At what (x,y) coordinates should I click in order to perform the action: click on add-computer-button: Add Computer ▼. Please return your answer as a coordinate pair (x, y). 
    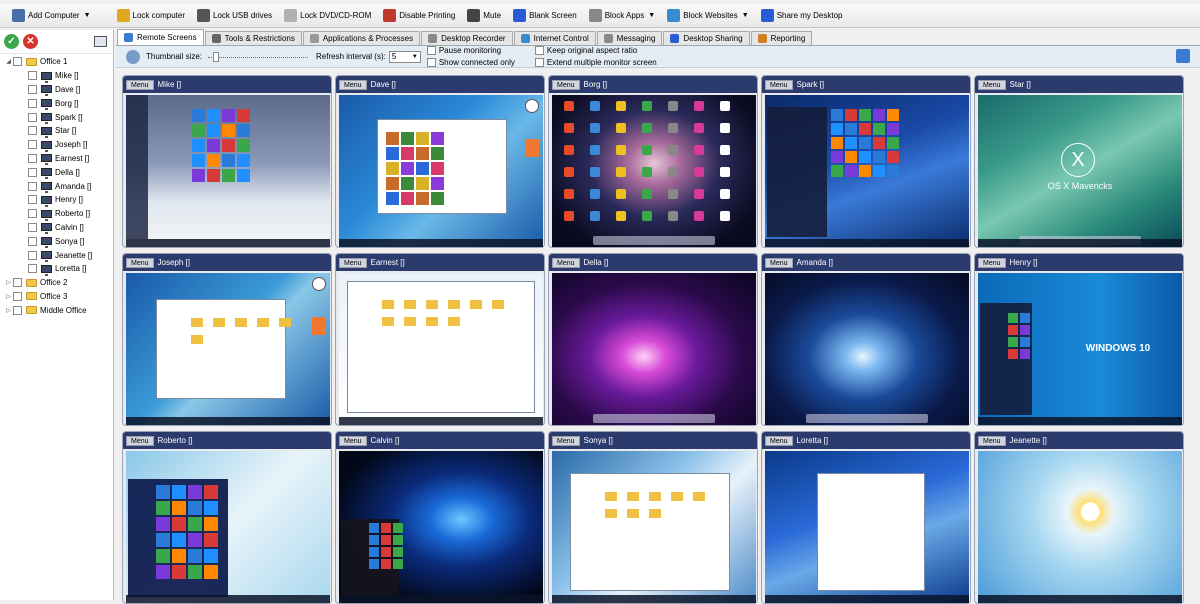
    Looking at the image, I should click on (51, 16).